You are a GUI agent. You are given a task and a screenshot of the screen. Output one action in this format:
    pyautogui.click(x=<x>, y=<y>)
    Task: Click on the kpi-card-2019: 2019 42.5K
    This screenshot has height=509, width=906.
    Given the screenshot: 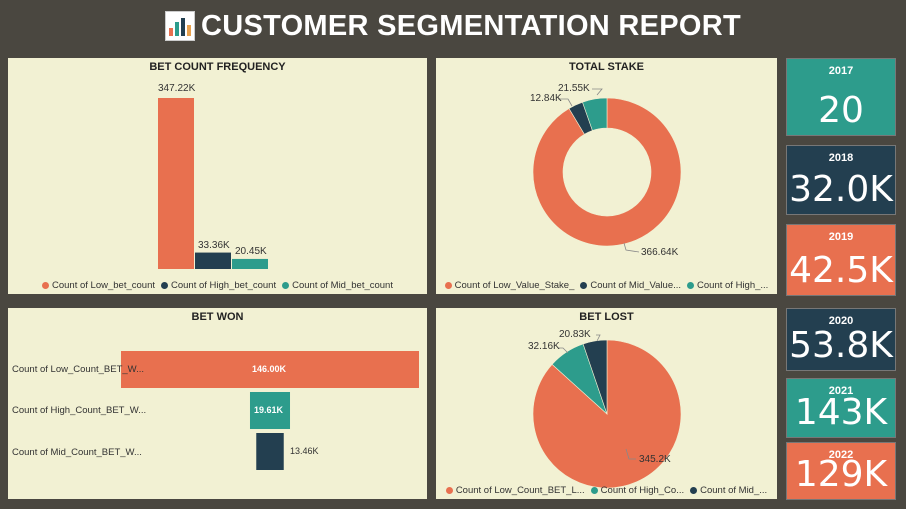 What is the action you would take?
    pyautogui.click(x=841, y=260)
    